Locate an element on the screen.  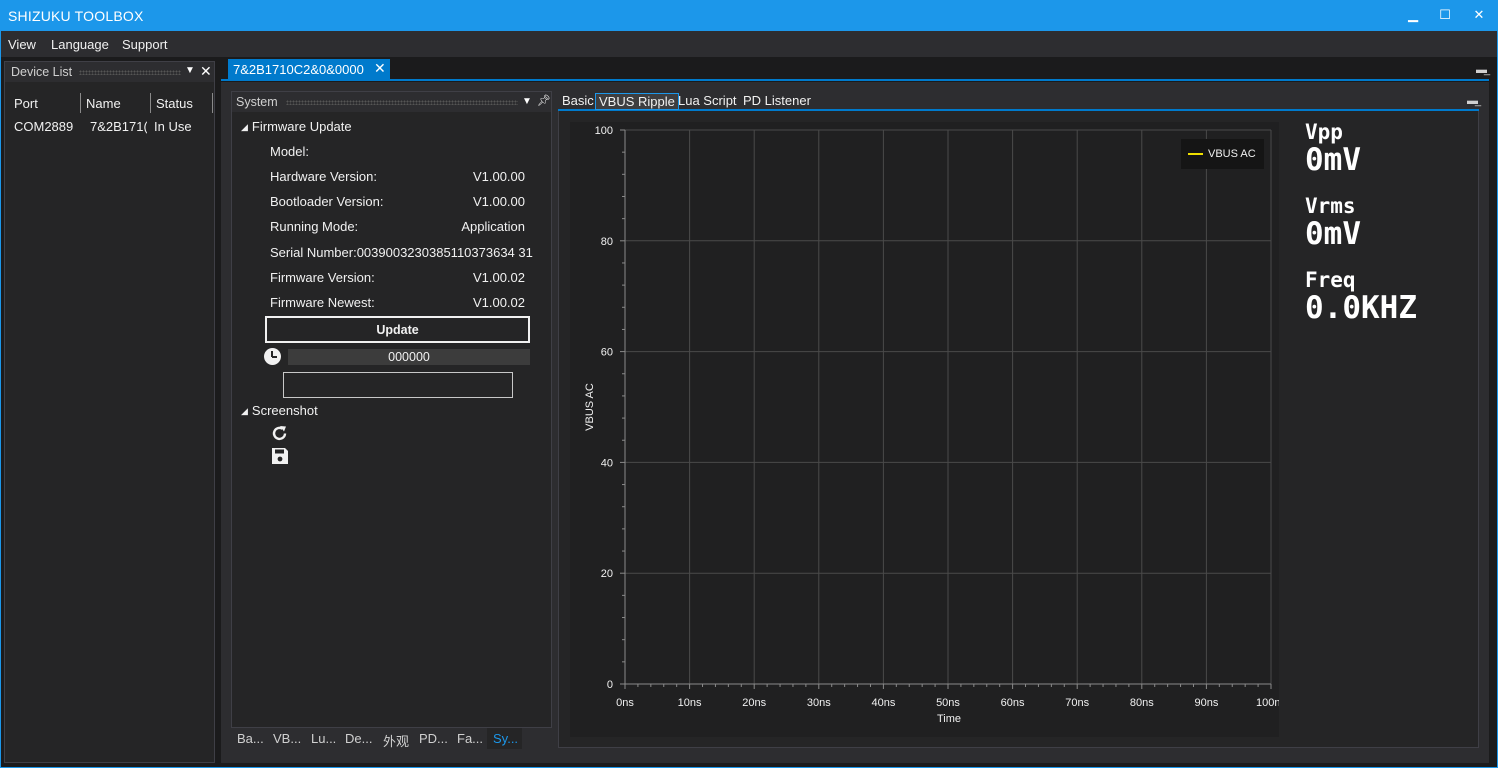
column-header-name: Name is located at coordinates (116, 103).